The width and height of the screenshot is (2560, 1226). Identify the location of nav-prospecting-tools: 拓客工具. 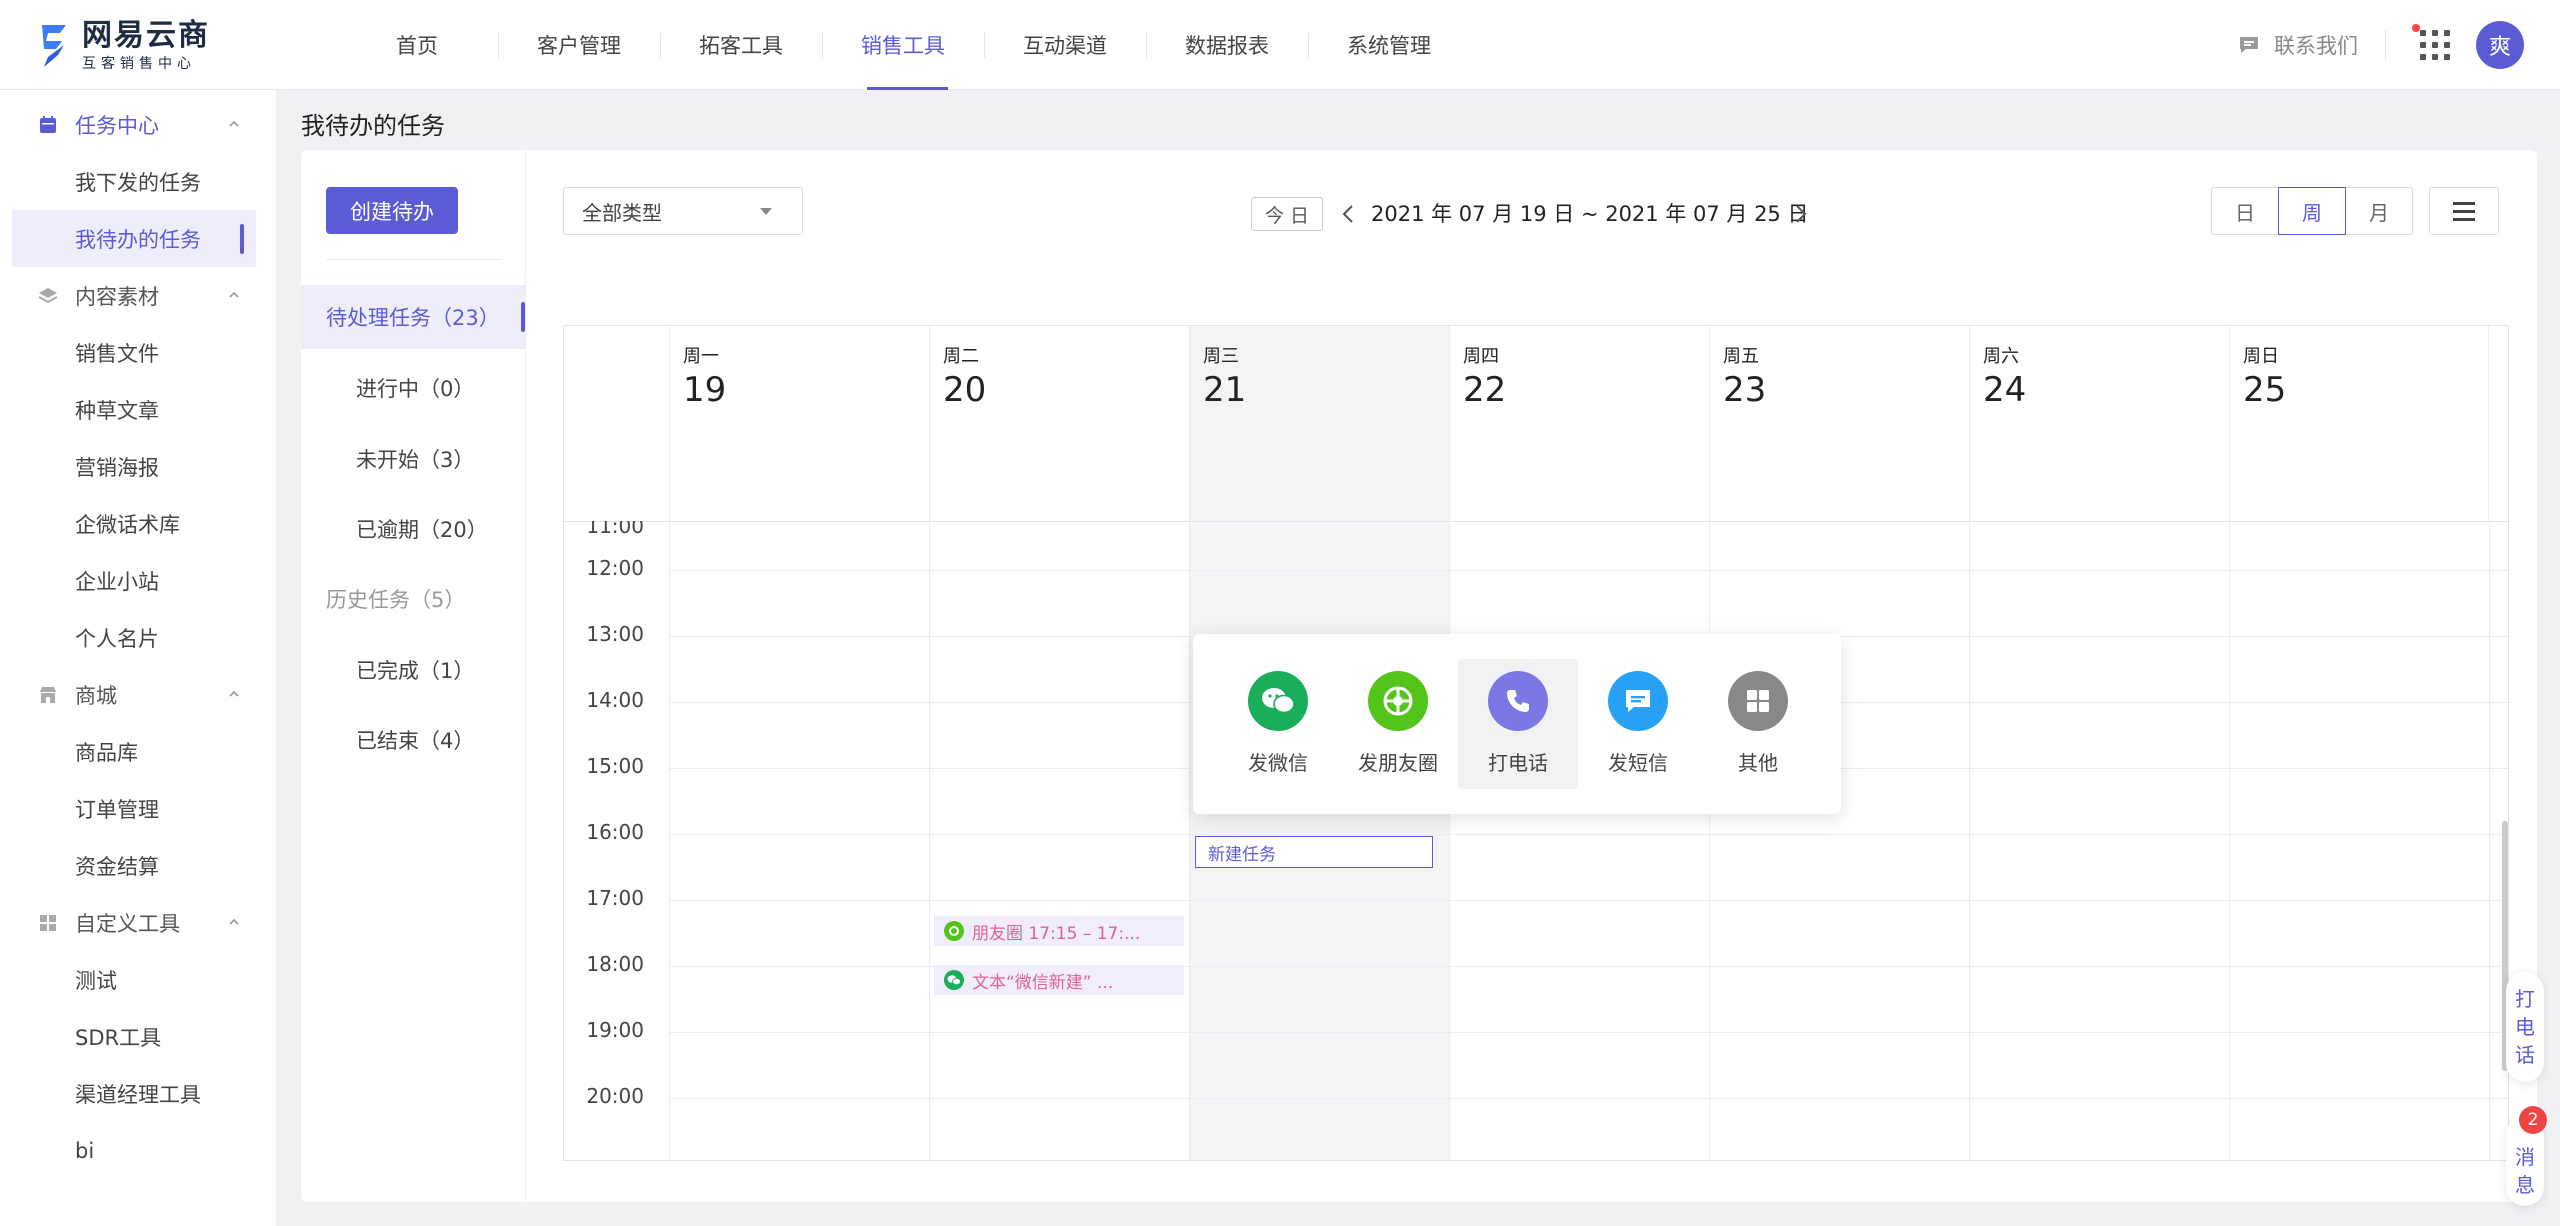
(741, 45).